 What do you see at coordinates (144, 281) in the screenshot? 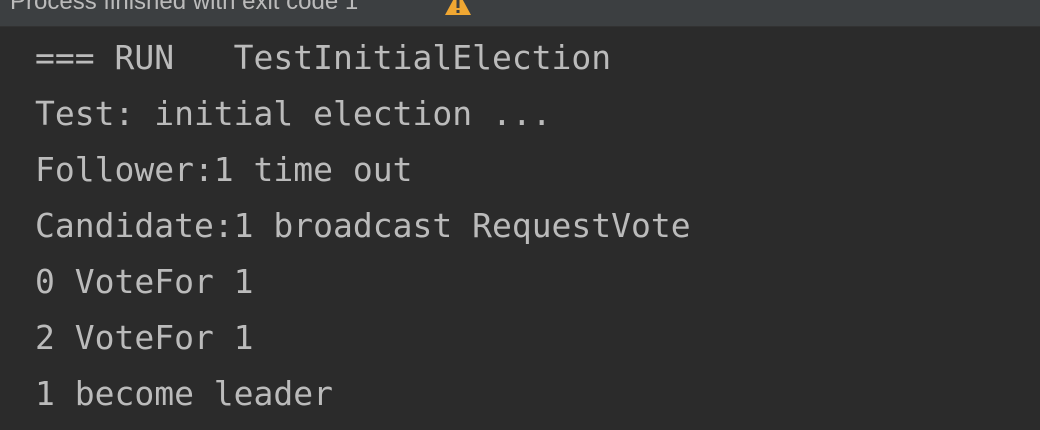
I see `console-line: 0 VoteFor 1` at bounding box center [144, 281].